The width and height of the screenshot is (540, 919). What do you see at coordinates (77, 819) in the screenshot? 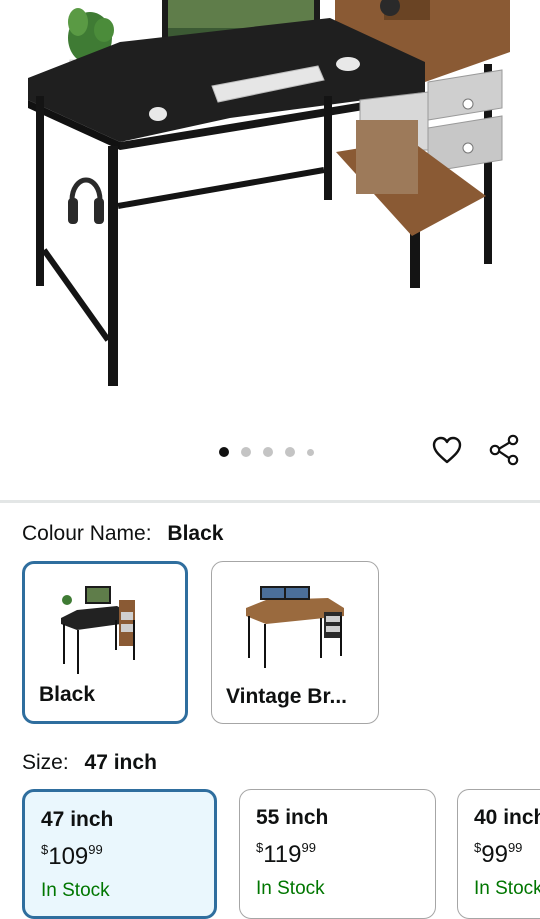
I see `size-option-label: 47 inch` at bounding box center [77, 819].